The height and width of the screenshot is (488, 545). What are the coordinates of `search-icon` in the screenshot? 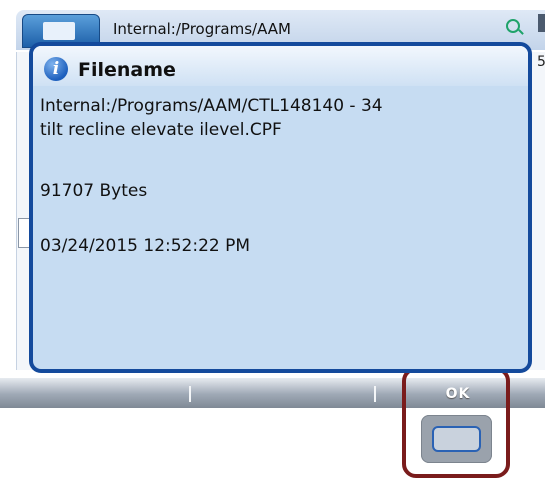 It's located at (513, 26).